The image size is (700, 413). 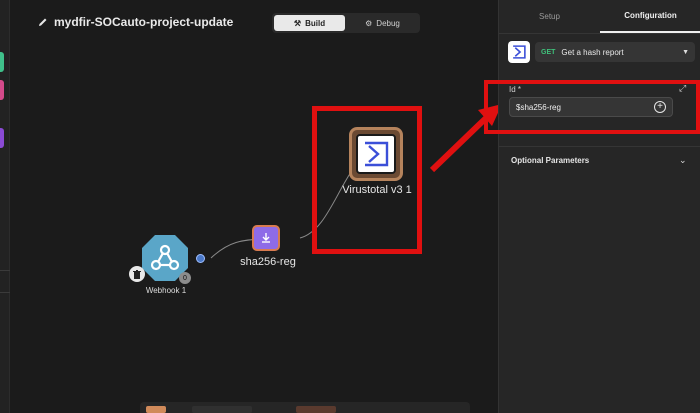 What do you see at coordinates (685, 52) in the screenshot?
I see `caret-down-icon: ▼` at bounding box center [685, 52].